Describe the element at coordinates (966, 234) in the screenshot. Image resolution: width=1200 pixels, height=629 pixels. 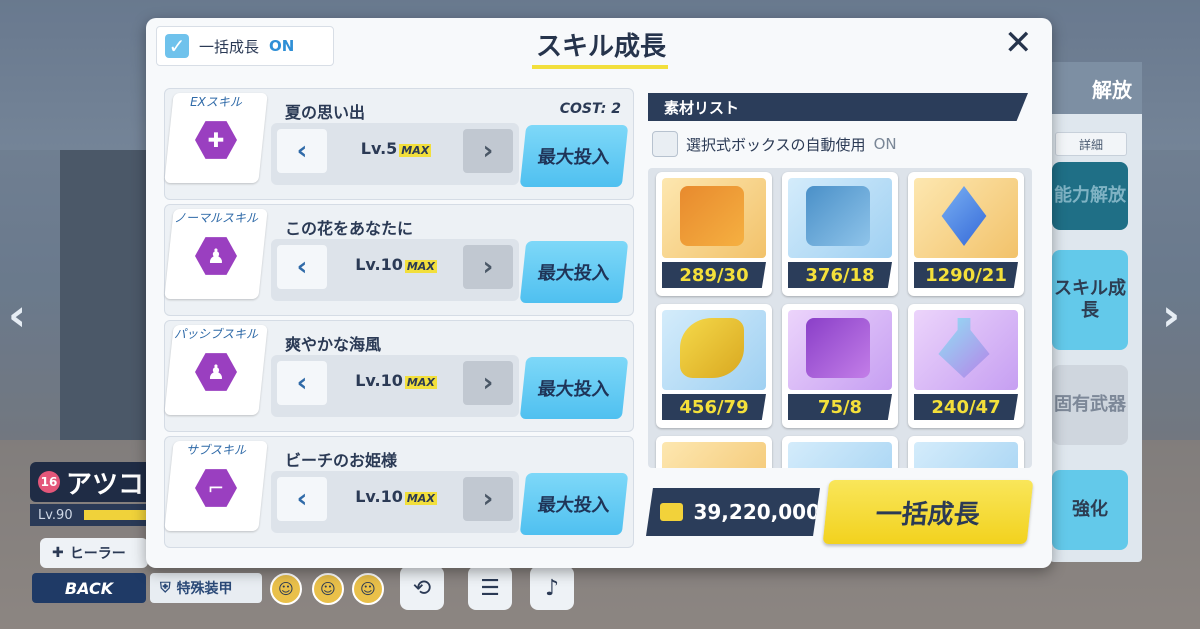
I see `material-tile: 1290/21` at that location.